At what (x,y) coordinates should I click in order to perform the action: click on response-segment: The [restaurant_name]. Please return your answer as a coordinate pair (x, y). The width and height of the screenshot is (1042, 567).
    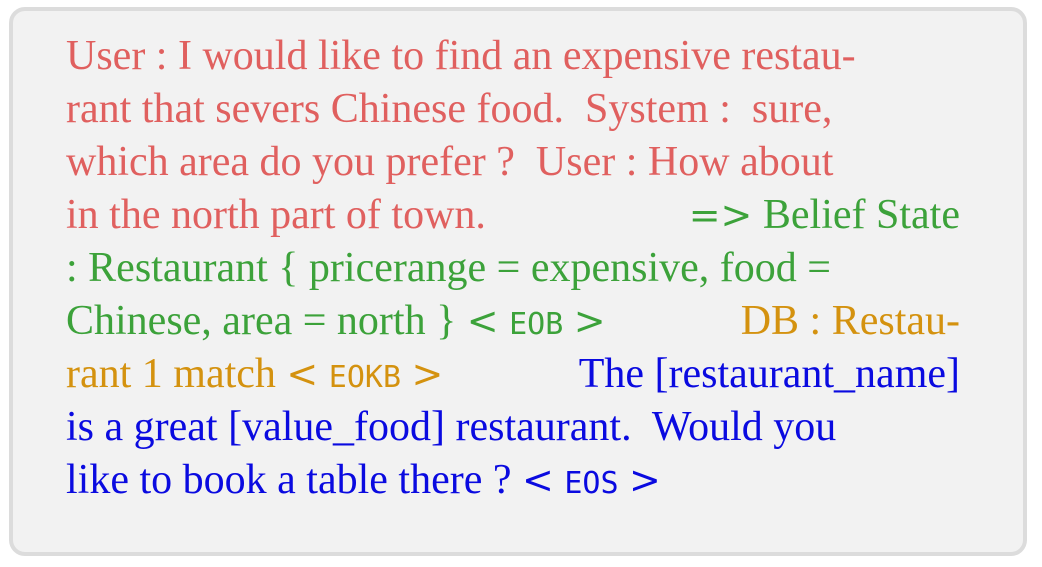
    Looking at the image, I should click on (769, 374).